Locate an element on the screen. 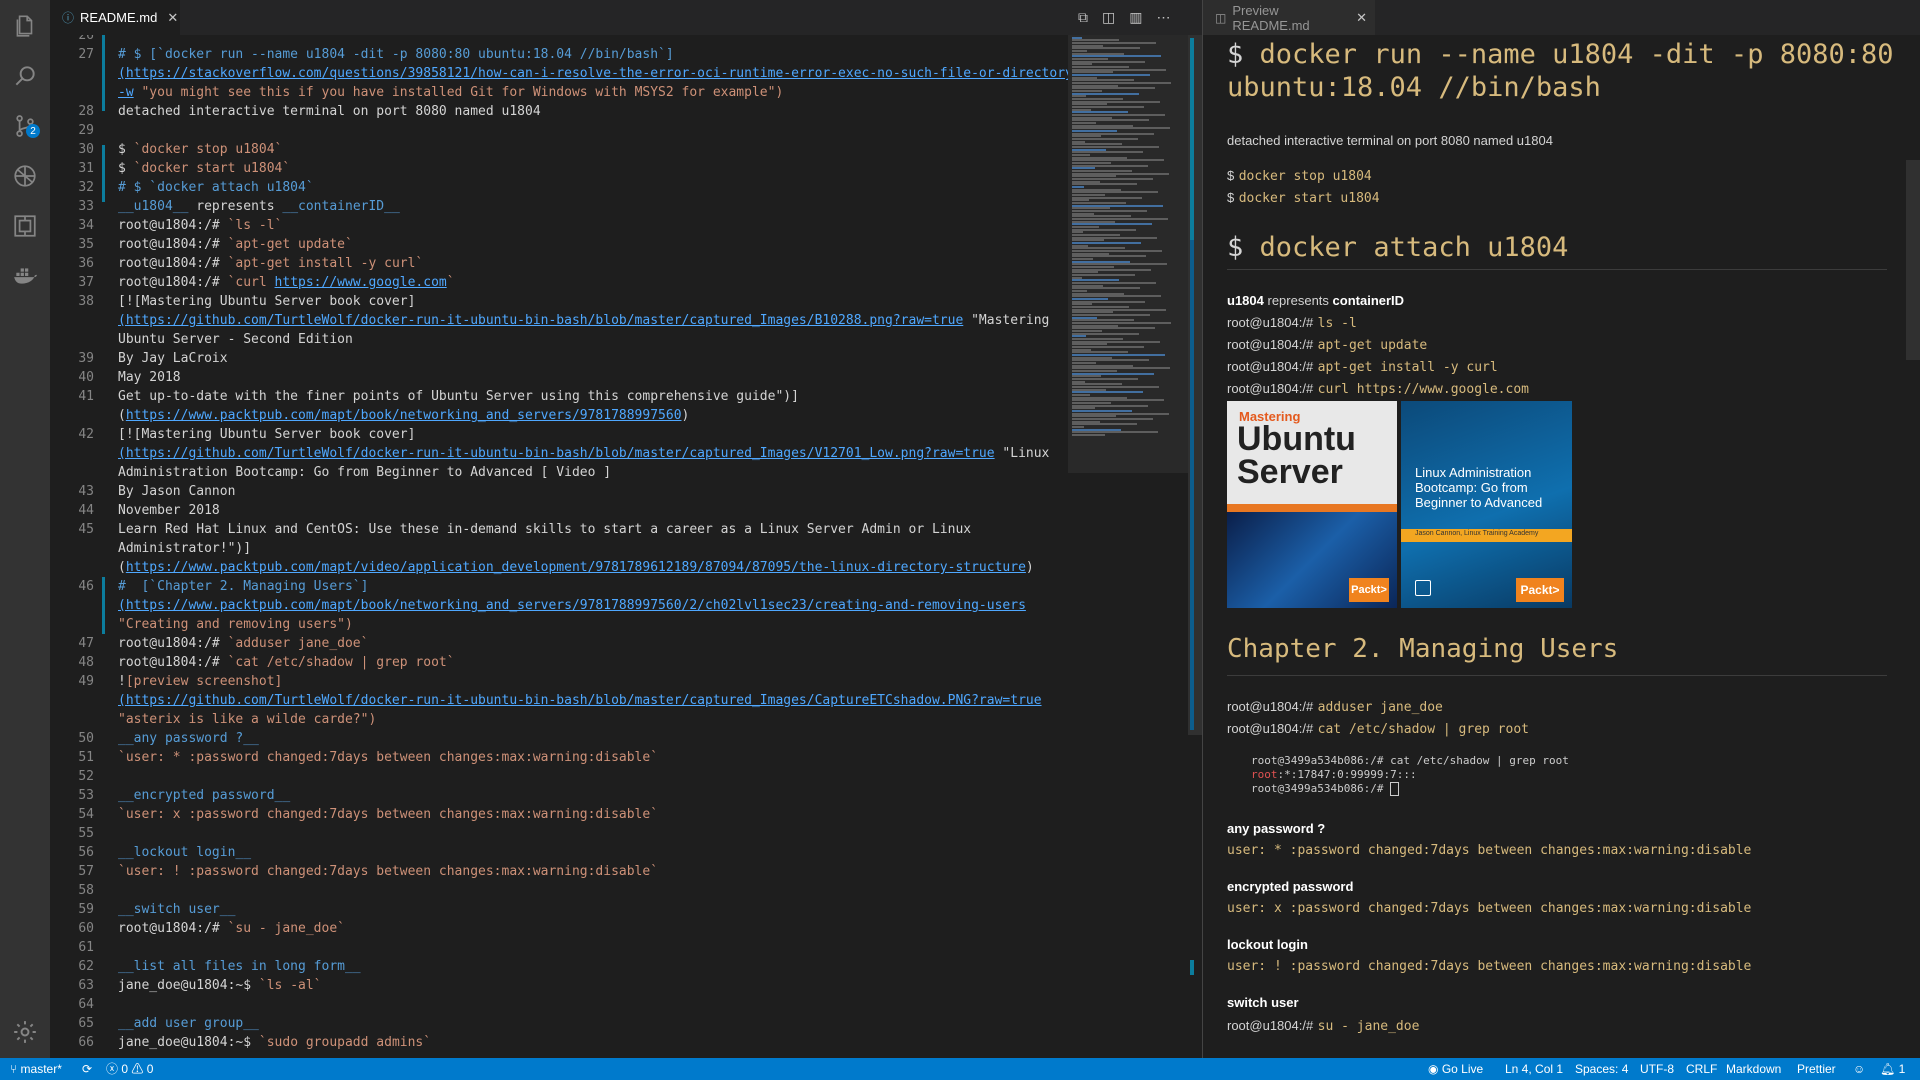 The height and width of the screenshot is (1080, 1920). open-preview-icon: ◫ is located at coordinates (1108, 17).